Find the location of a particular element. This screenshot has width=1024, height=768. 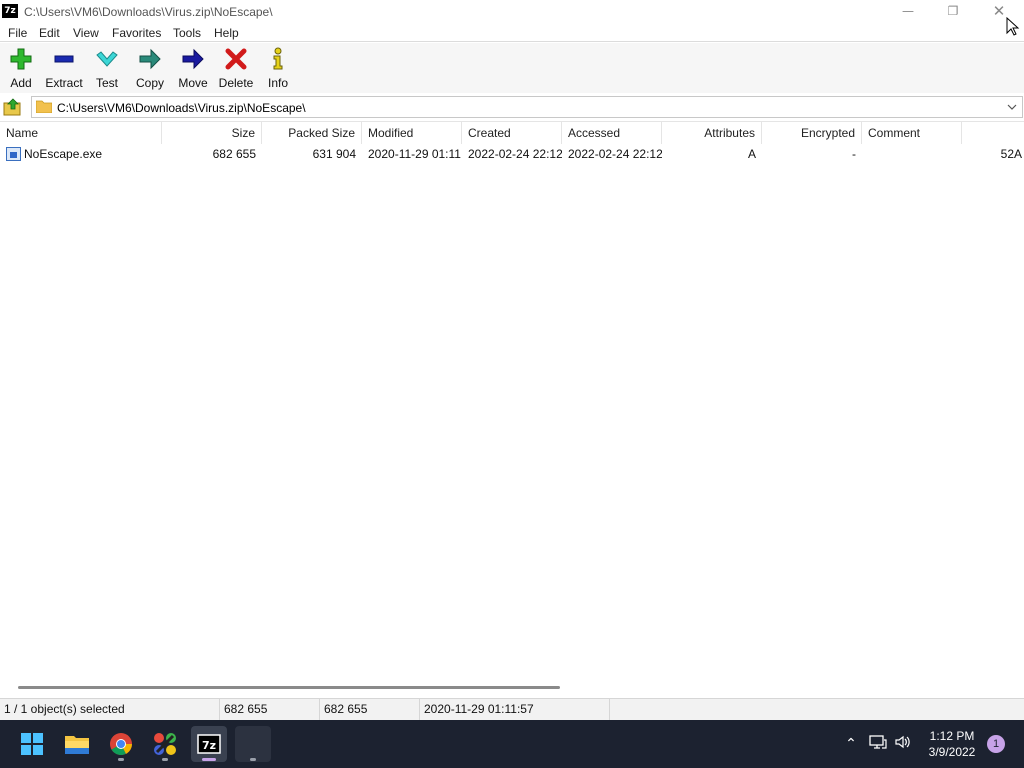

column-attributes: Attributes is located at coordinates (712, 133).